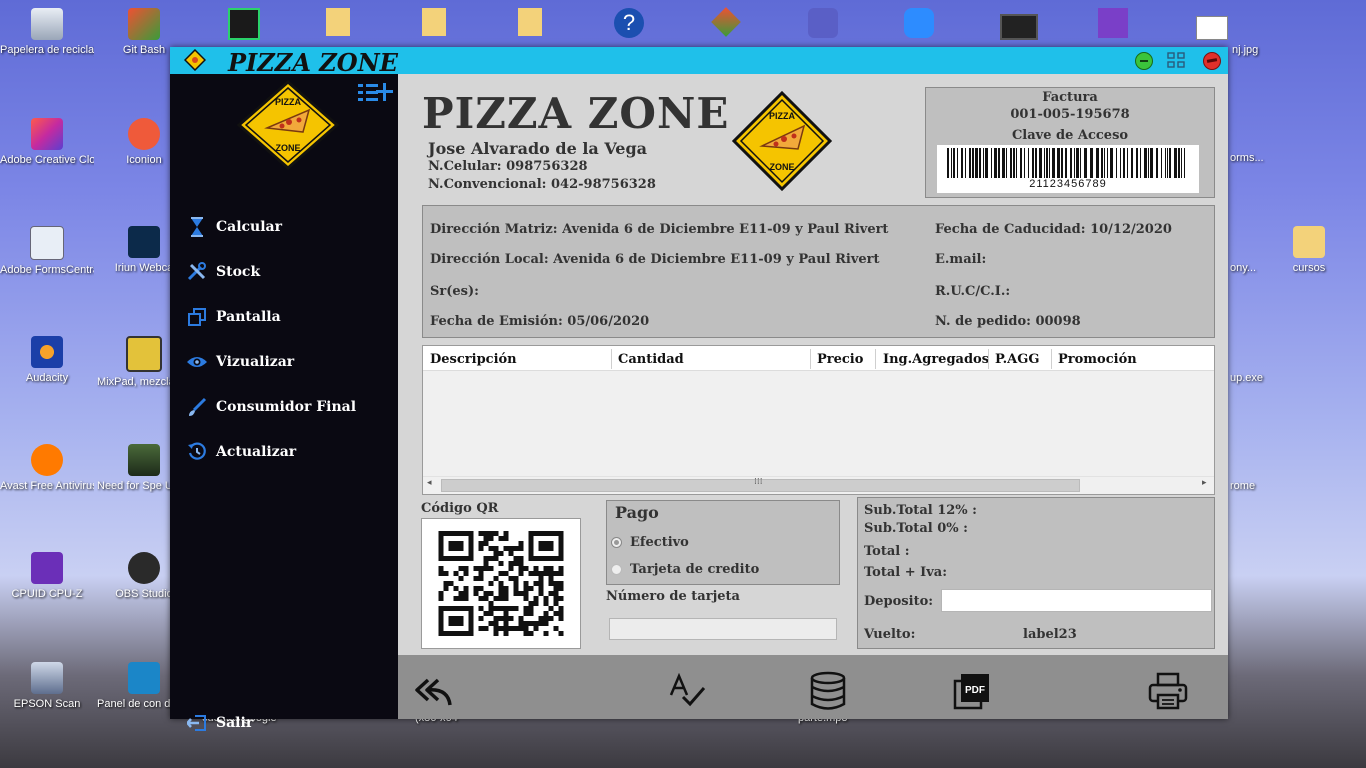 This screenshot has height=768, width=1366. Describe the element at coordinates (823, 23) in the screenshot. I see `teams-icon` at that location.